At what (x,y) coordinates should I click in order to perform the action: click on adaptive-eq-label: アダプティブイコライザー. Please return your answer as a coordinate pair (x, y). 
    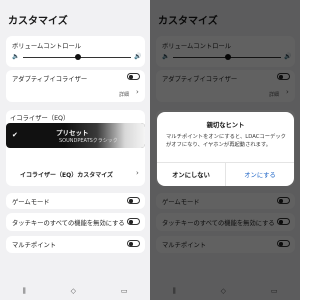
    Looking at the image, I should click on (50, 79).